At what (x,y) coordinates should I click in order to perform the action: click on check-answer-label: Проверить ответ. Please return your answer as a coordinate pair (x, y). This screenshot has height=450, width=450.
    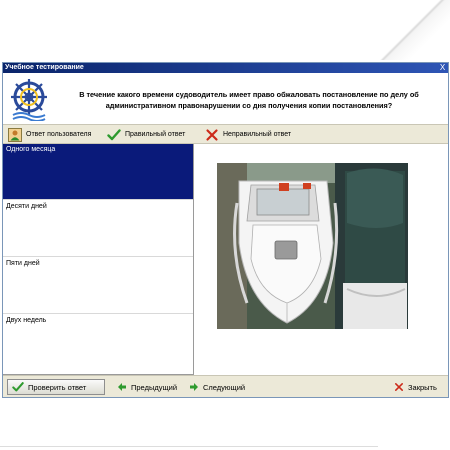
    Looking at the image, I should click on (57, 387).